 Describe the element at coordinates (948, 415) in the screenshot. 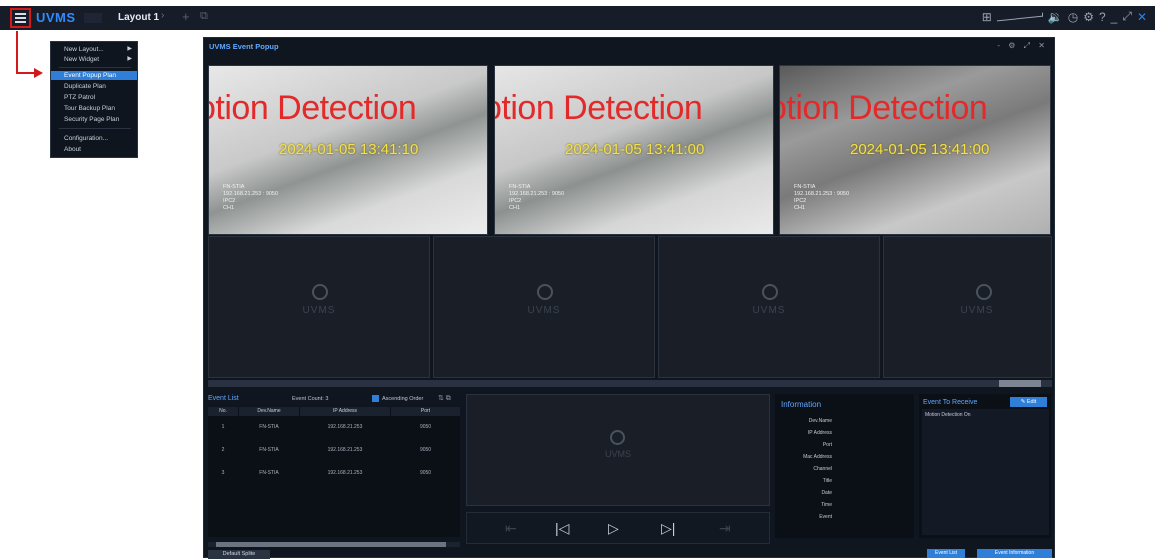

I see `list-item: Motion Detection On` at that location.